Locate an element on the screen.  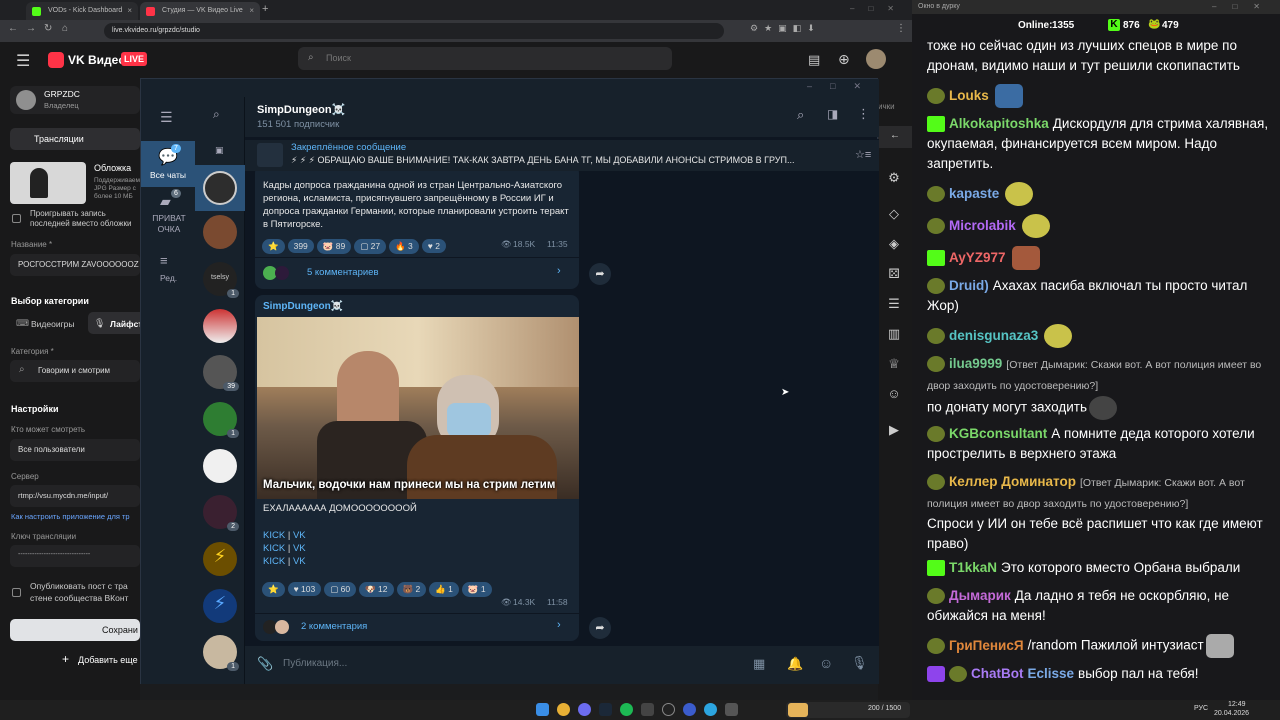
forward-icon: → is located at coordinates (31, 28).